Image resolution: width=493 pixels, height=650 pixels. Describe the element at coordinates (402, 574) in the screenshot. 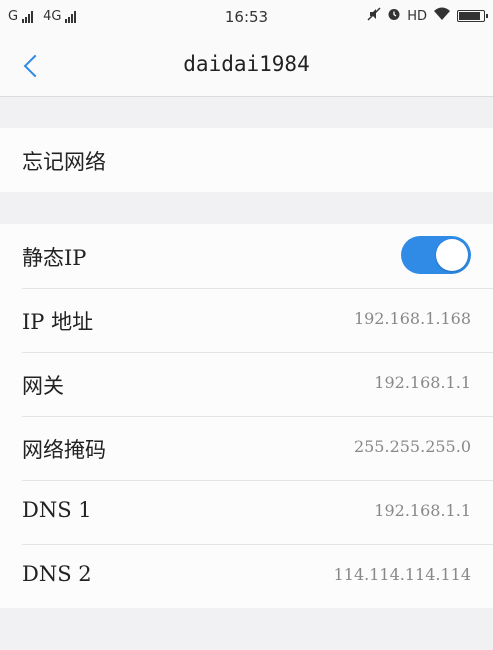

I see `dns2-value: 114.114.114.114` at that location.